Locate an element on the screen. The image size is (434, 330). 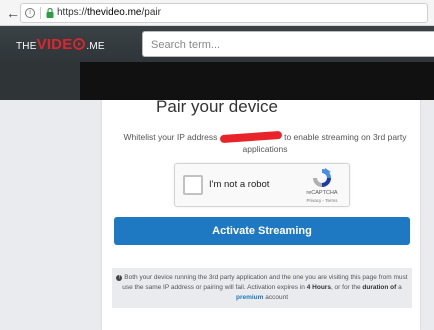
redacted-ip is located at coordinates (250, 137).